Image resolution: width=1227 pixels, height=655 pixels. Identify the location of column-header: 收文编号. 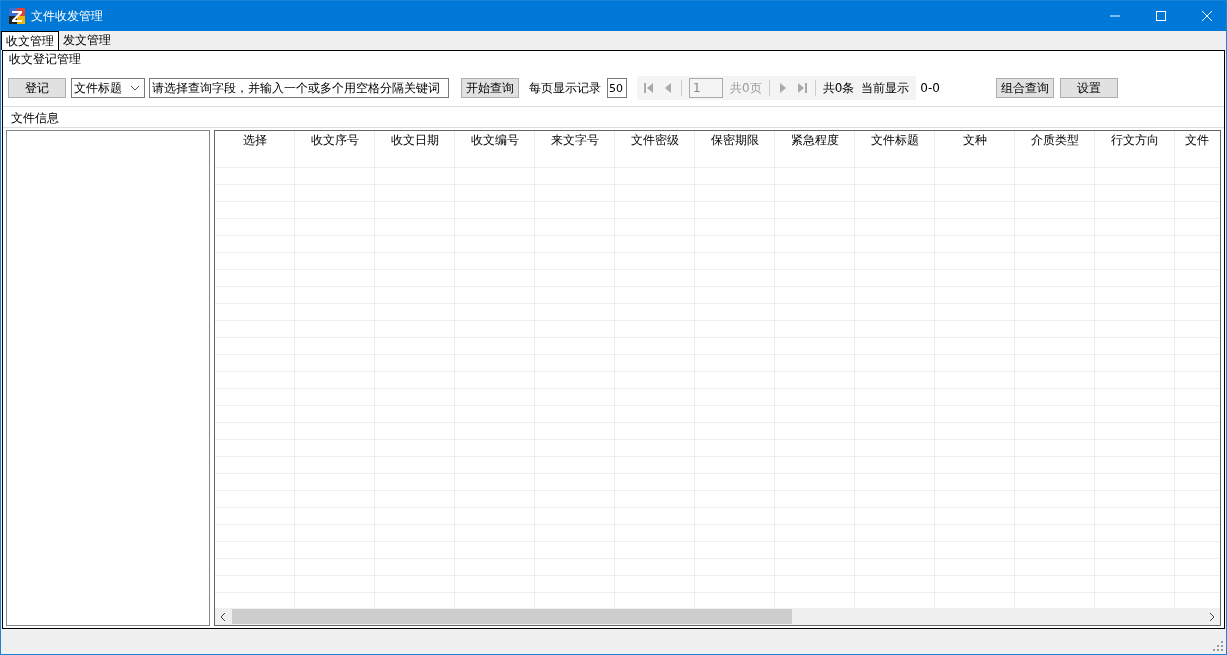
(495, 141).